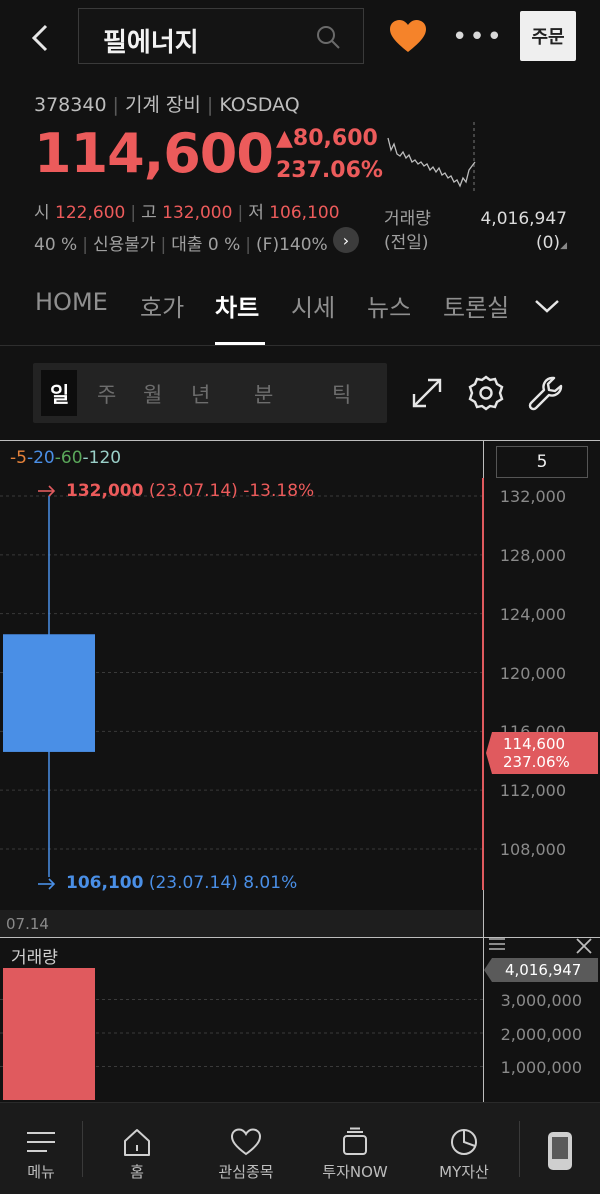 This screenshot has height=1194, width=600. What do you see at coordinates (105, 883) in the screenshot?
I see `chart-low-value: 106,100` at bounding box center [105, 883].